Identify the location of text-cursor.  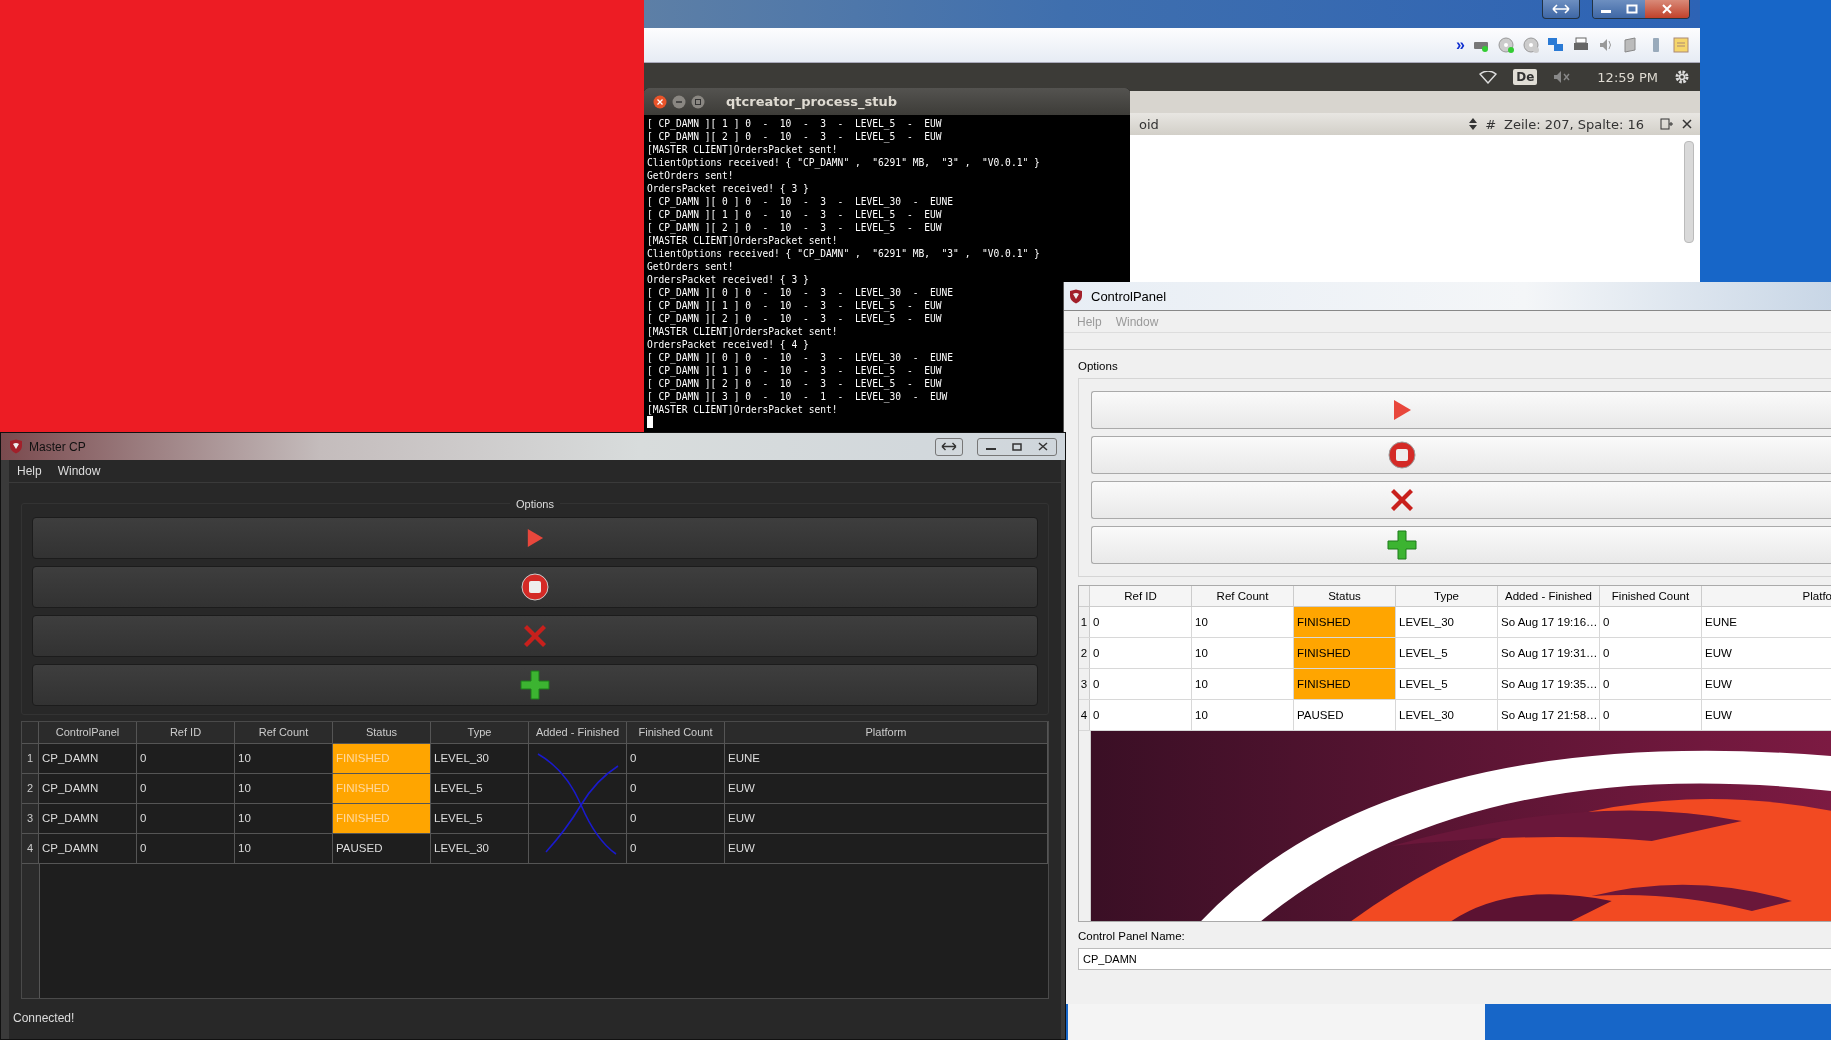
(650, 422).